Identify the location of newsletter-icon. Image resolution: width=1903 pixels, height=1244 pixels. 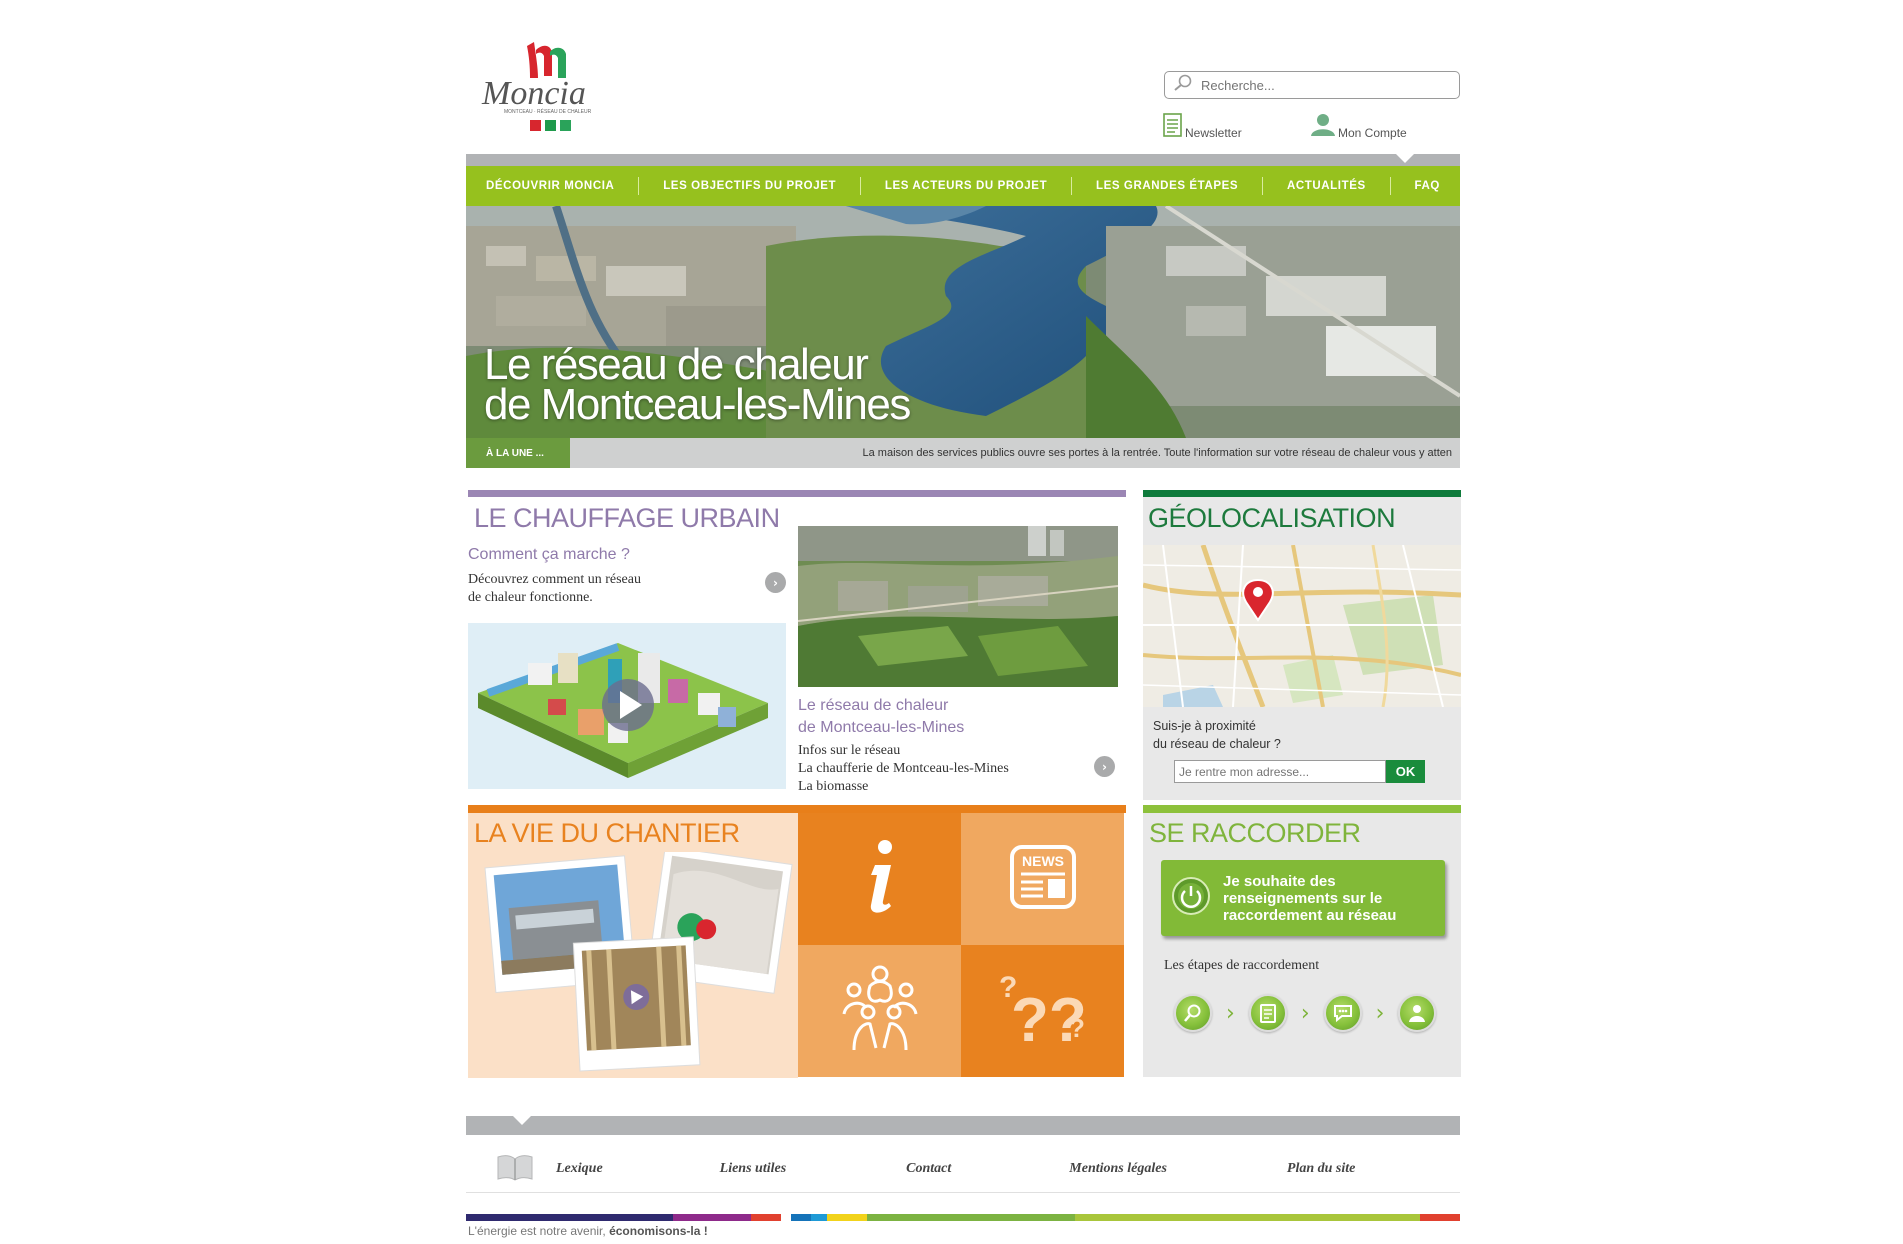
(1173, 126).